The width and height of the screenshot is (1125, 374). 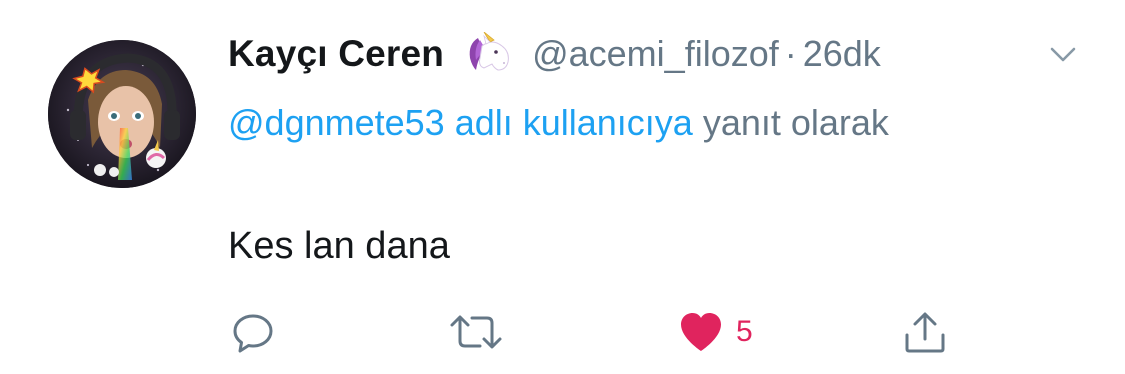 What do you see at coordinates (1063, 55) in the screenshot?
I see `chevron-down-icon` at bounding box center [1063, 55].